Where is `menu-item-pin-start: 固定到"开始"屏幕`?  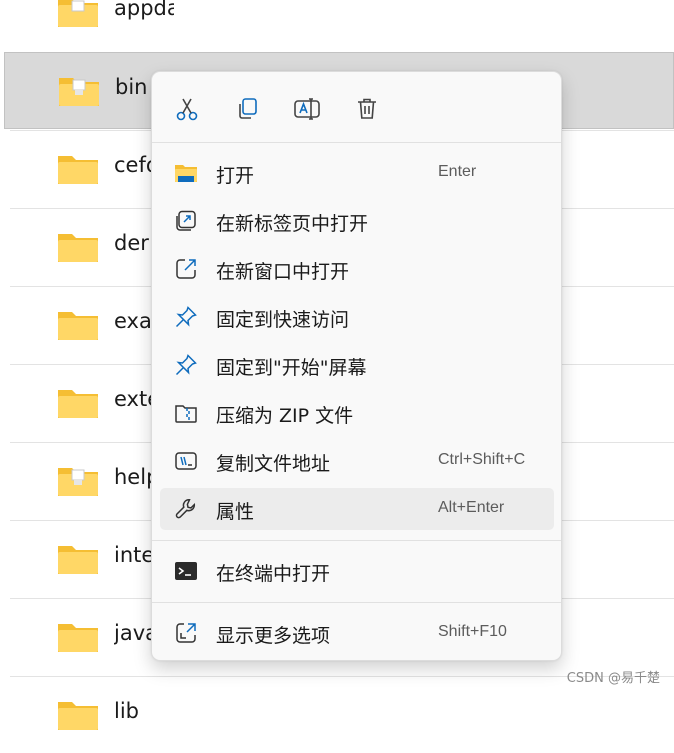 menu-item-pin-start: 固定到"开始"屏幕 is located at coordinates (357, 365).